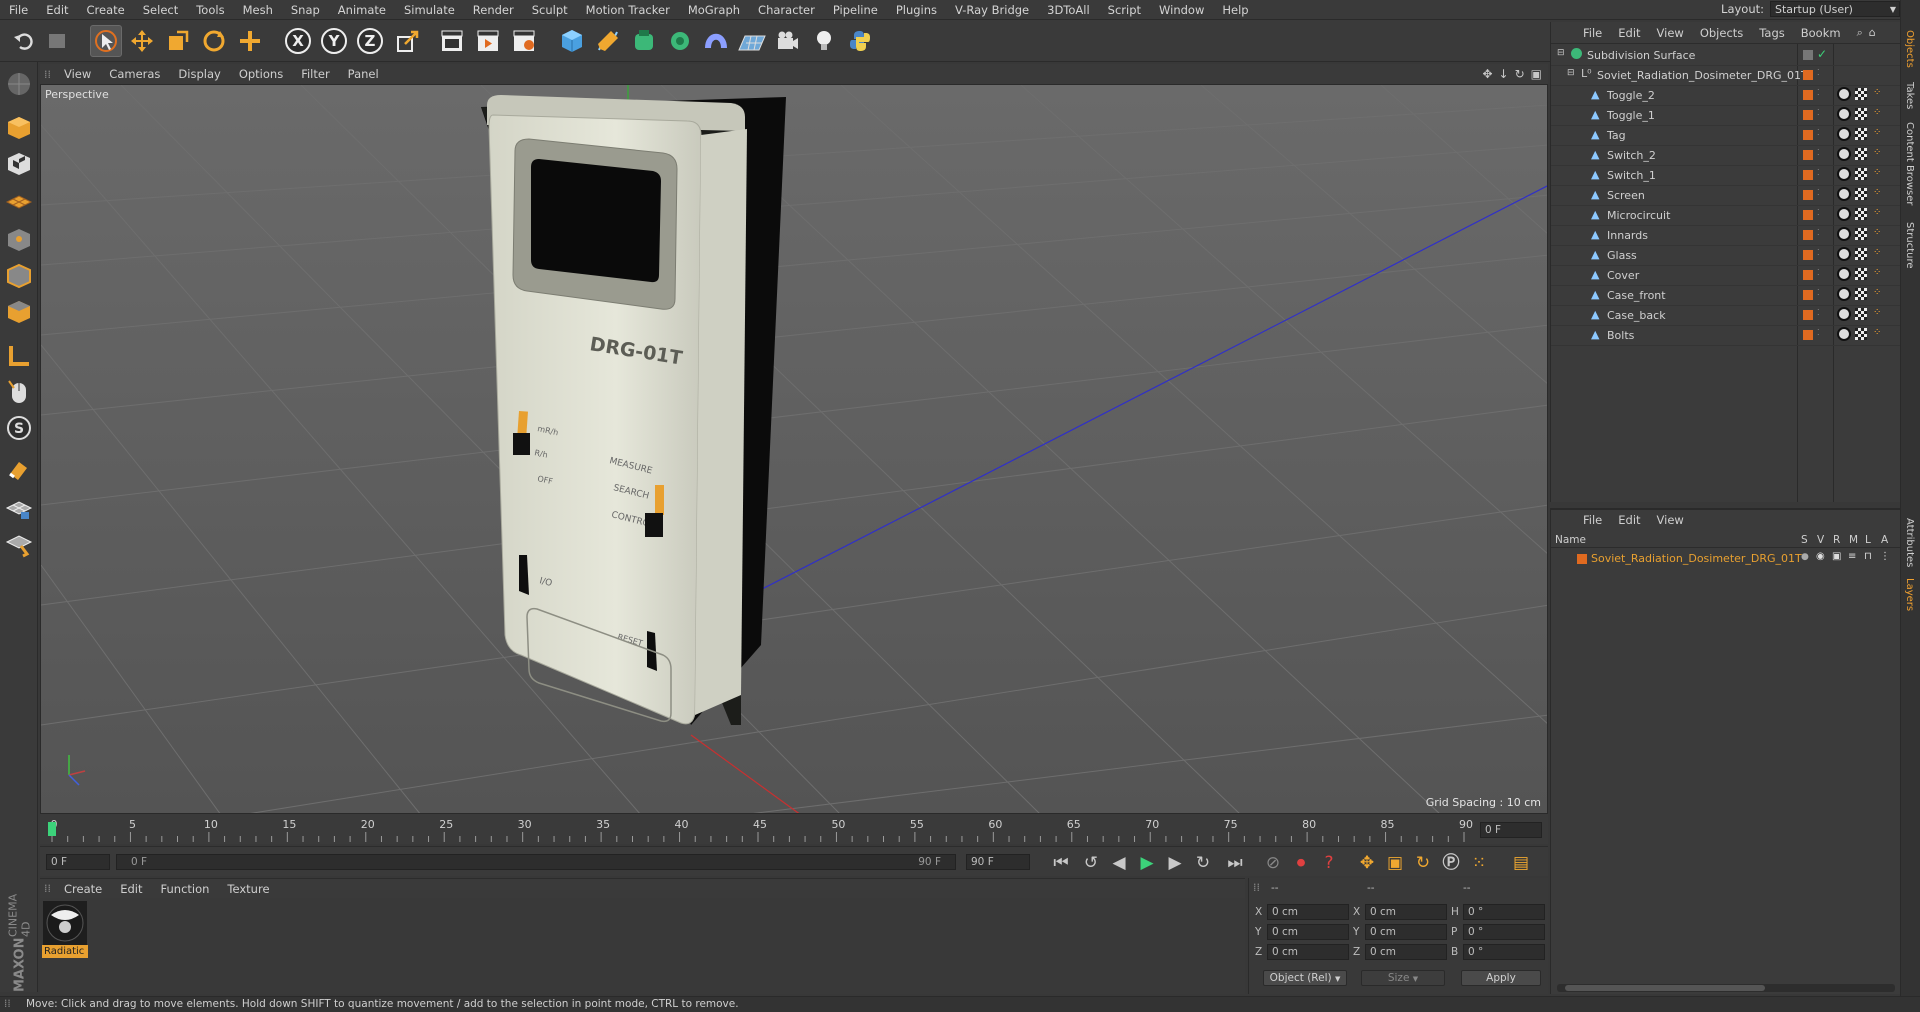 This screenshot has height=1012, width=1920. What do you see at coordinates (52, 829) in the screenshot?
I see `playhead-marker` at bounding box center [52, 829].